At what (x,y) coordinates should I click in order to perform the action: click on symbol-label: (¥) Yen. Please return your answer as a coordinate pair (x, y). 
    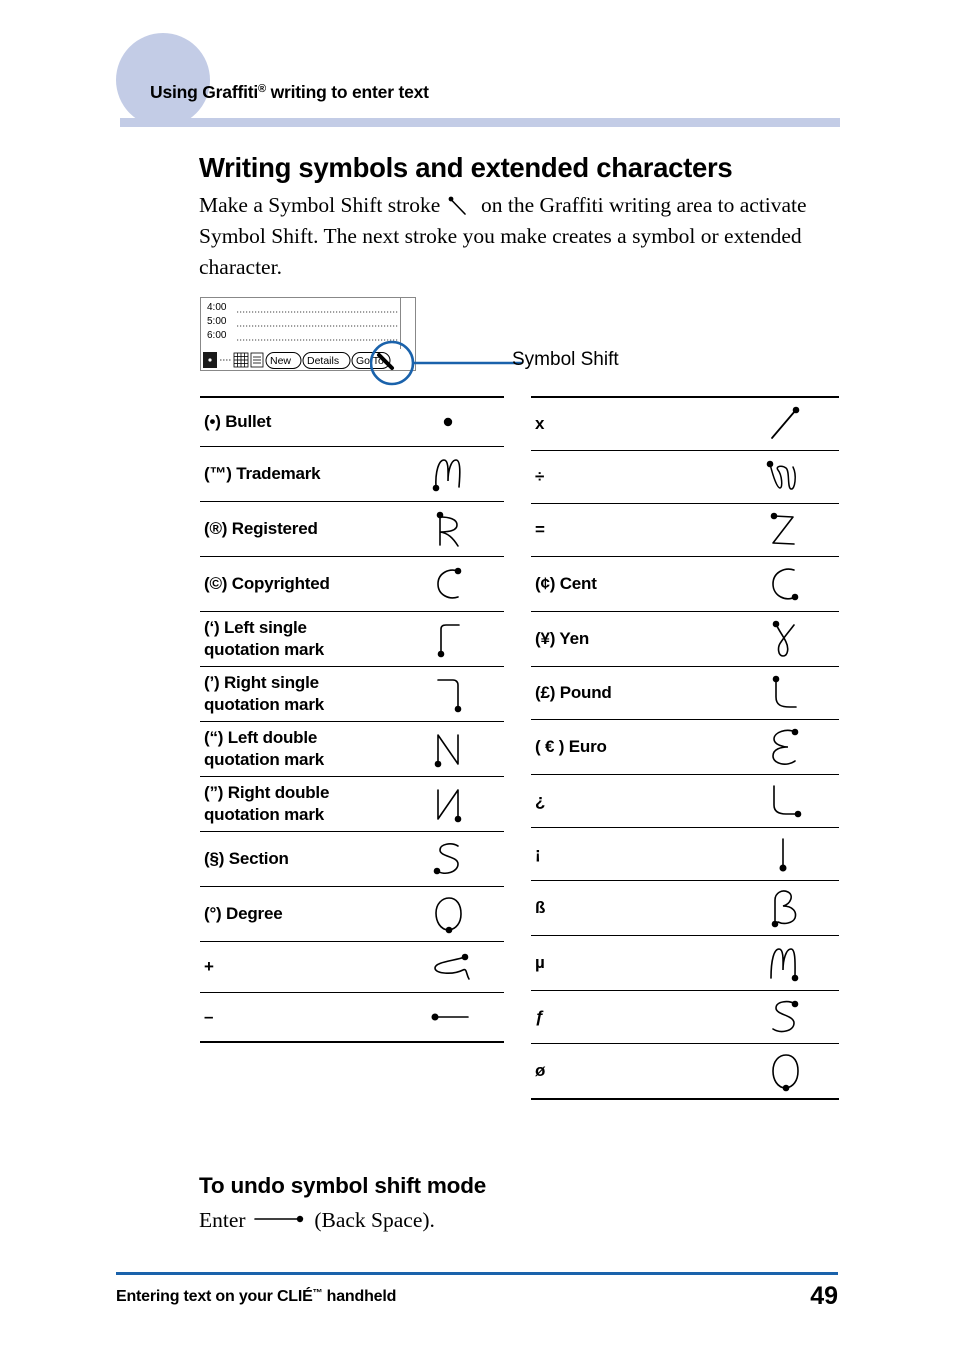
    Looking at the image, I should click on (629, 639).